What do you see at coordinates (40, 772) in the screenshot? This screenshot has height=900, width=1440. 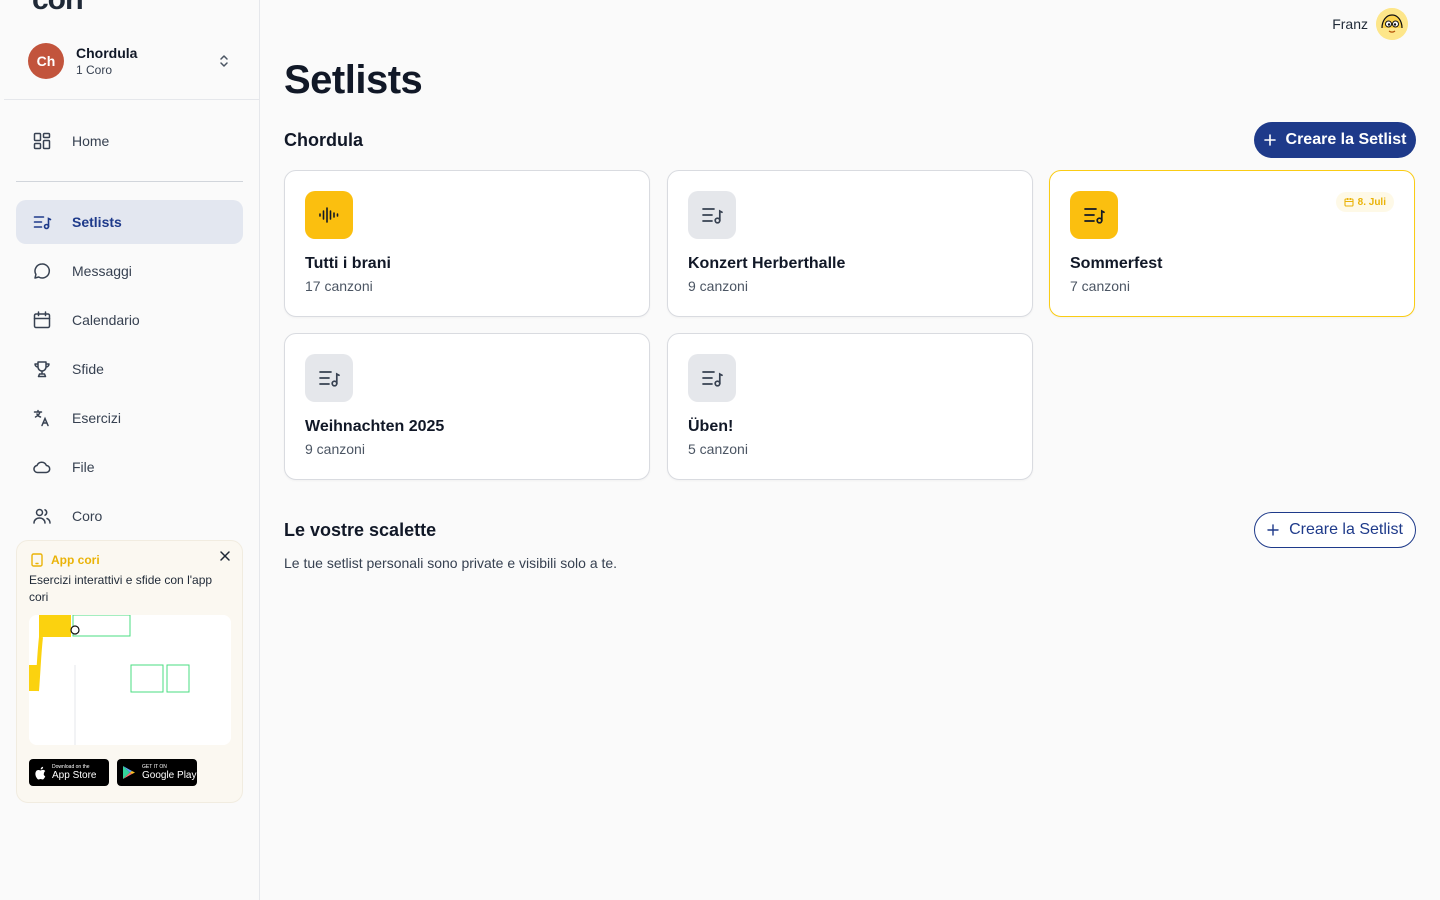 I see `apple-icon` at bounding box center [40, 772].